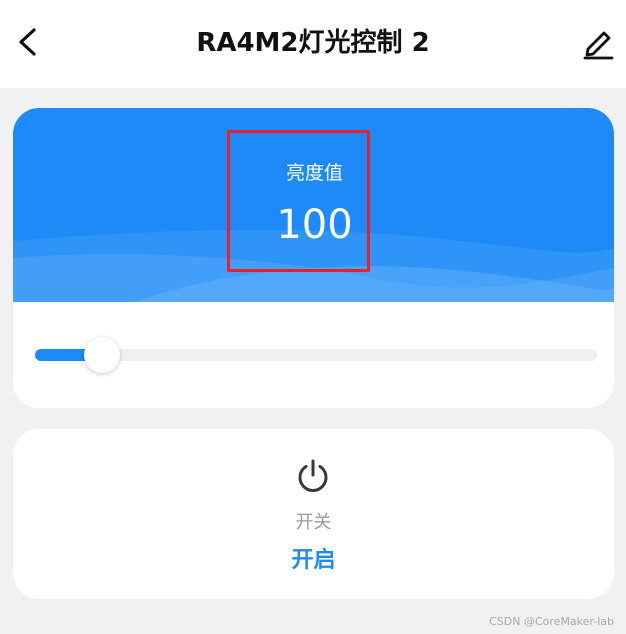 The height and width of the screenshot is (634, 626). I want to click on edit-button, so click(598, 42).